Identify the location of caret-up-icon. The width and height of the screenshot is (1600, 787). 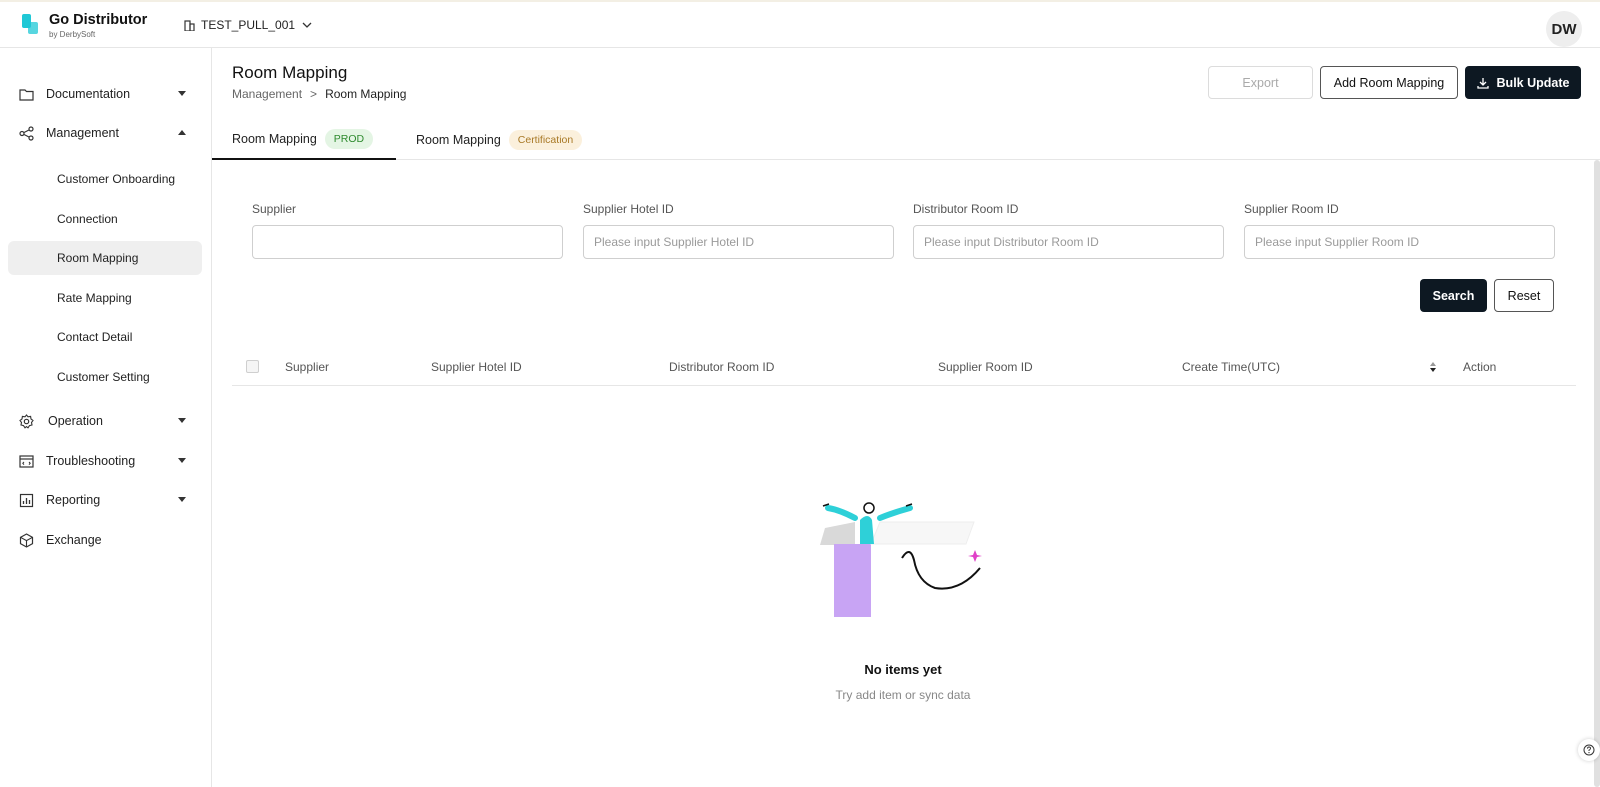
(182, 132).